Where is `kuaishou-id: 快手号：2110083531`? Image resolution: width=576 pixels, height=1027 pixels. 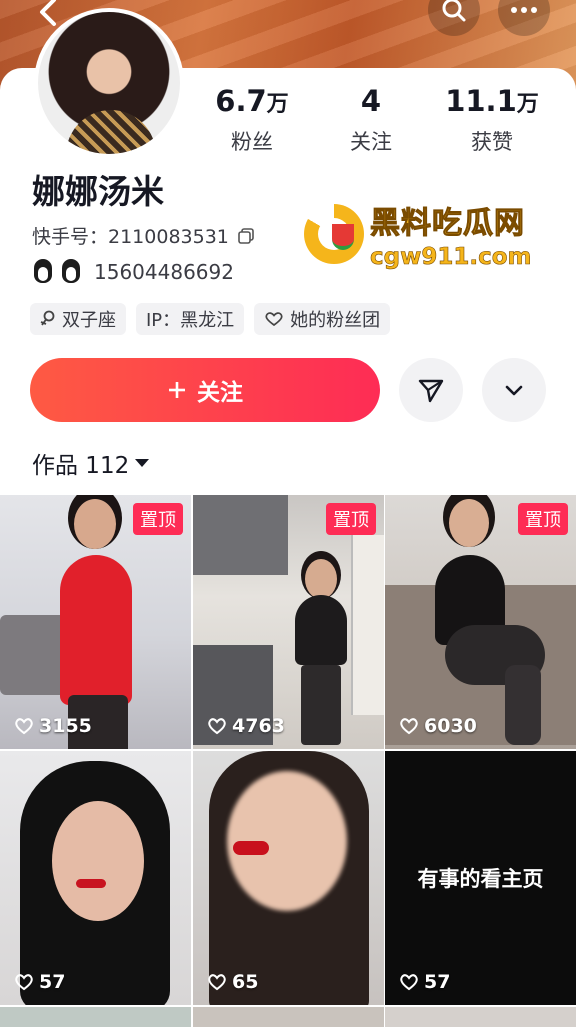
kuaishou-id: 快手号：2110083531 is located at coordinates (130, 237).